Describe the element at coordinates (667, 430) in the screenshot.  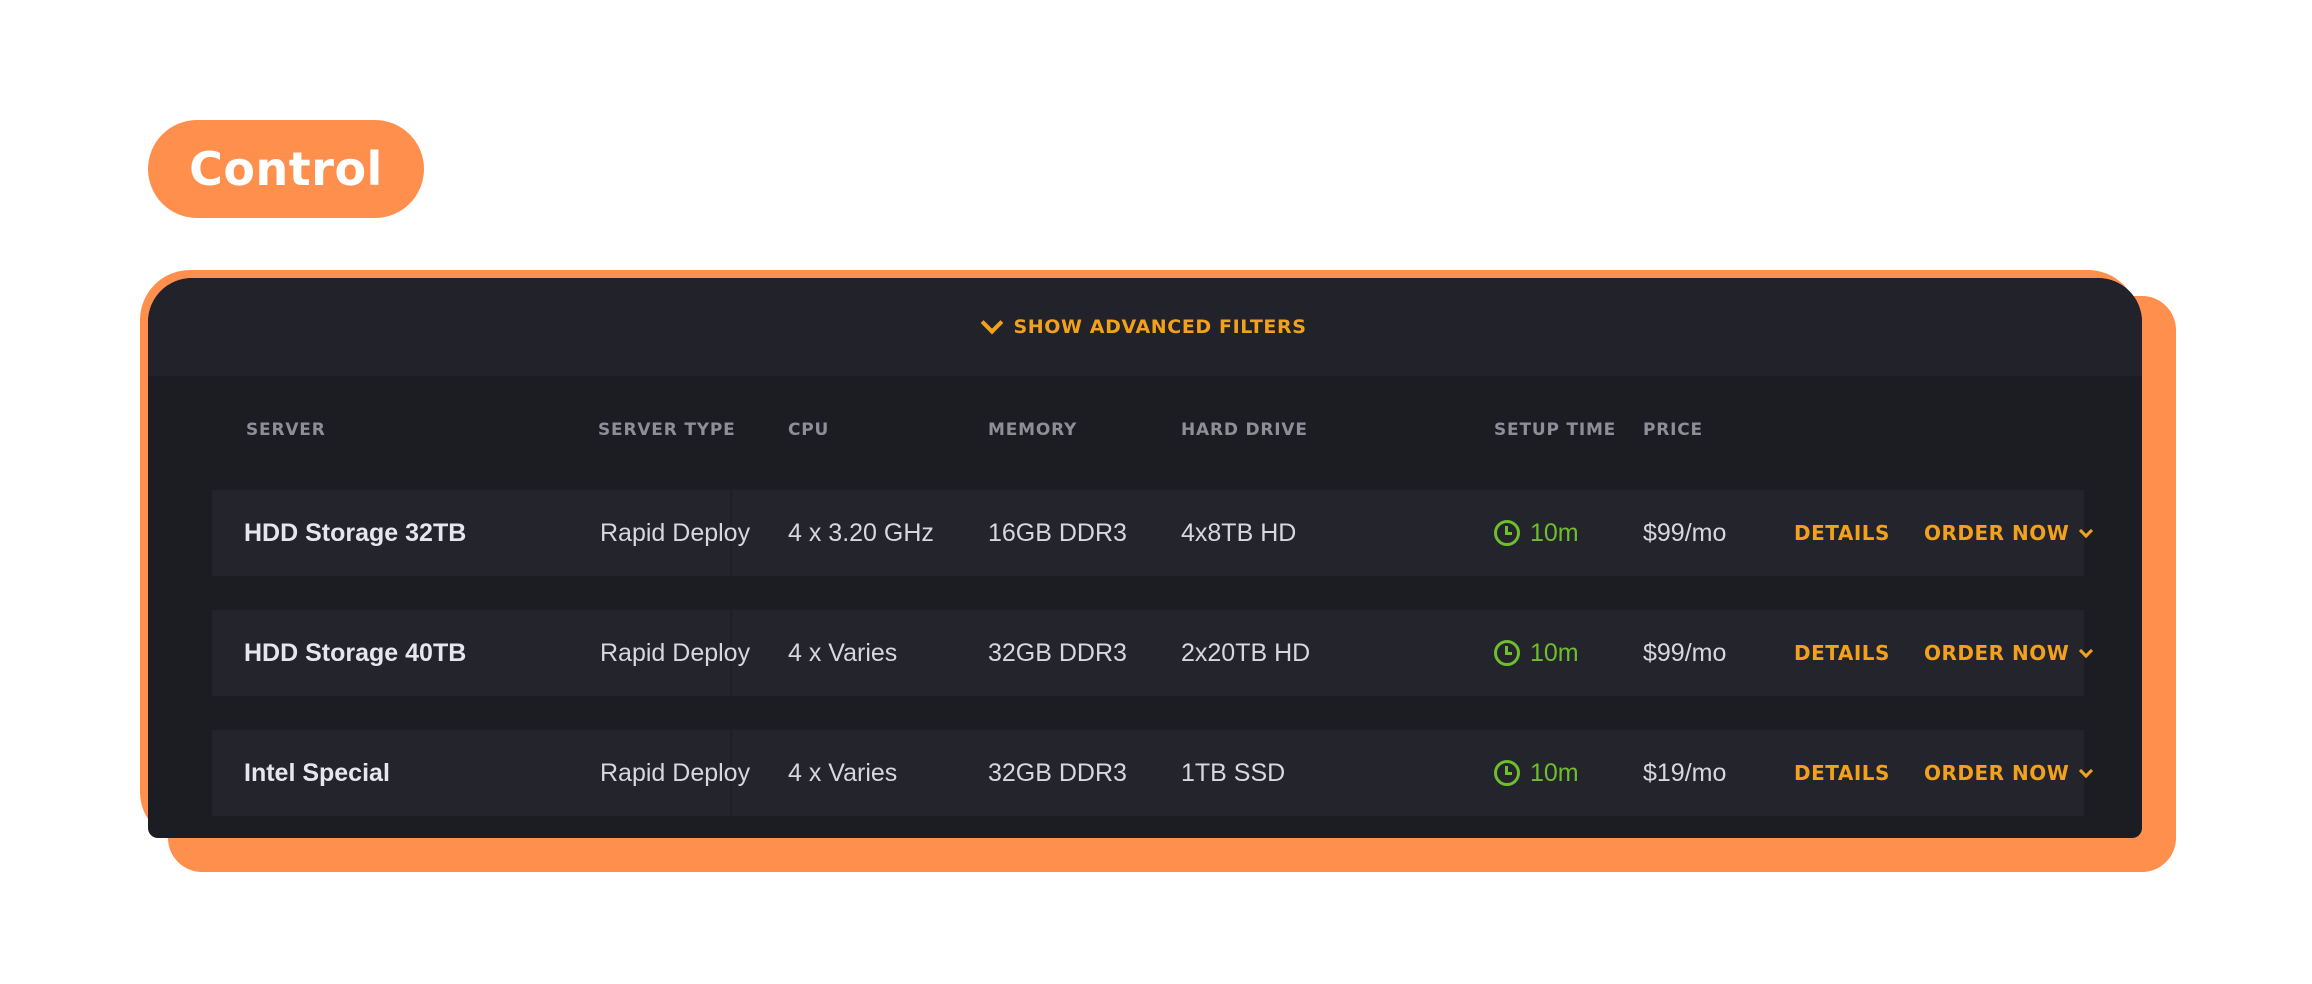
I see `column-header-server-type: SERVER TYPE` at that location.